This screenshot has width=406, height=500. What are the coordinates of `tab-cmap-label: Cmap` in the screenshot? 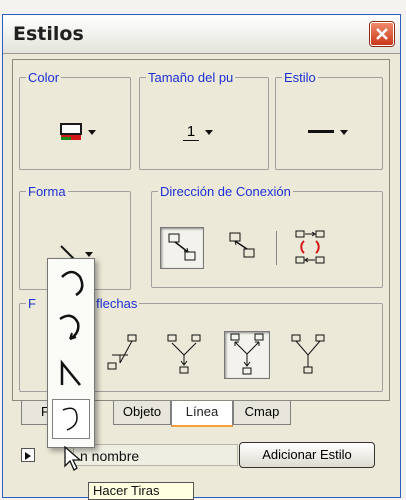 It's located at (262, 411).